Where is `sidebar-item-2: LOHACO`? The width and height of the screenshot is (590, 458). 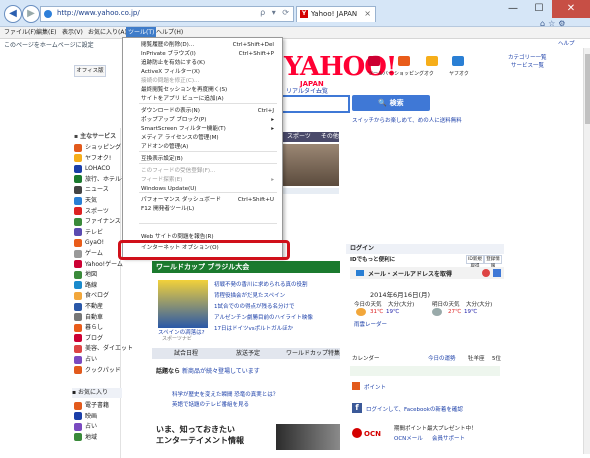 sidebar-item-2: LOHACO is located at coordinates (92, 168).